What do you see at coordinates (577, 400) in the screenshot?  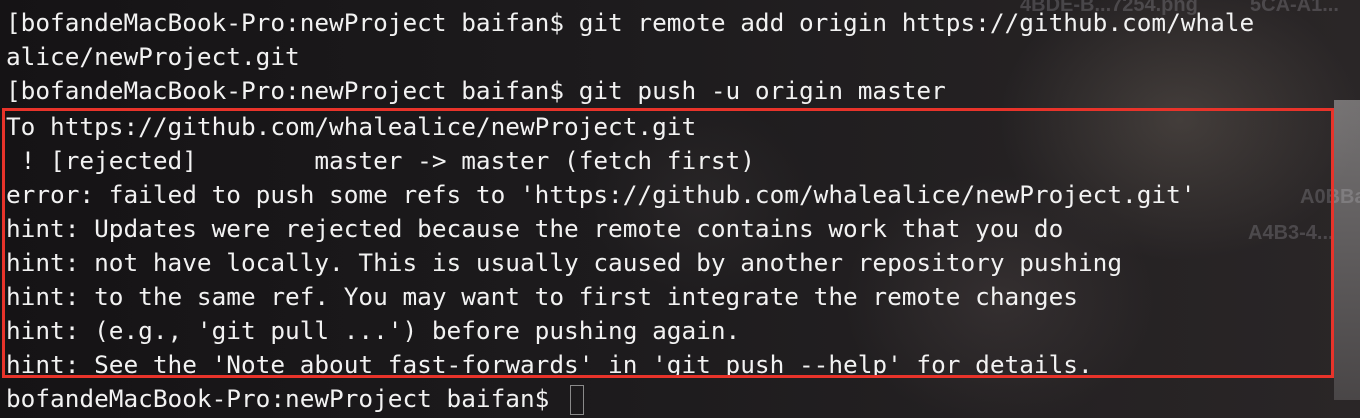 I see `text-cursor` at bounding box center [577, 400].